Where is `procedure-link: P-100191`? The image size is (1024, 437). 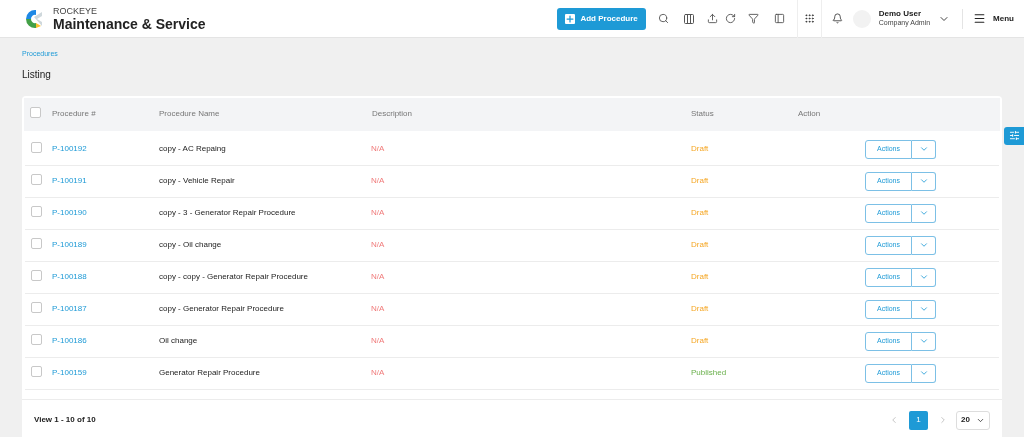 procedure-link: P-100191 is located at coordinates (105, 181).